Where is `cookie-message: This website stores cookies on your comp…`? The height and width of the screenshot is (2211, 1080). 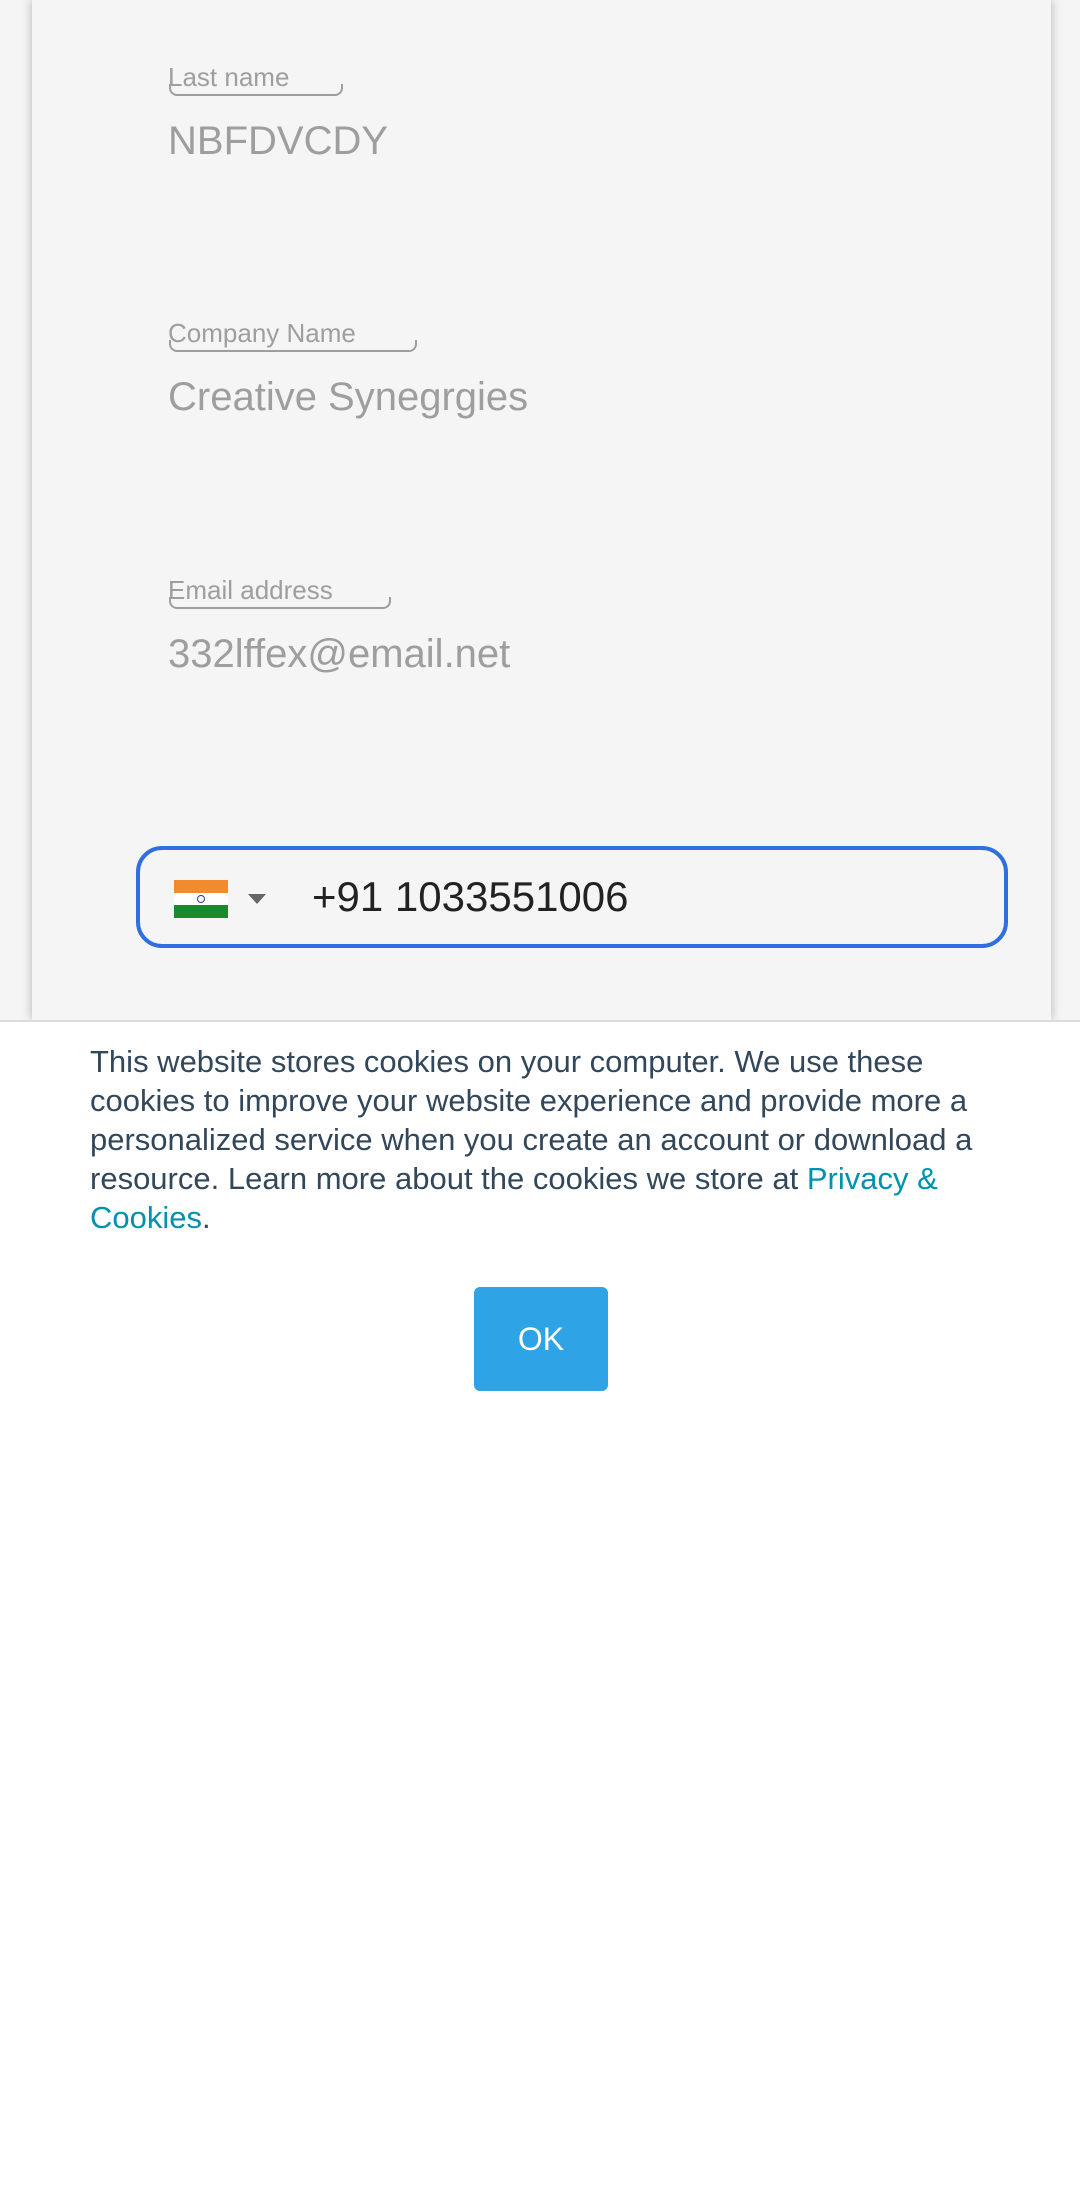 cookie-message: This website stores cookies on your comp… is located at coordinates (550, 1139).